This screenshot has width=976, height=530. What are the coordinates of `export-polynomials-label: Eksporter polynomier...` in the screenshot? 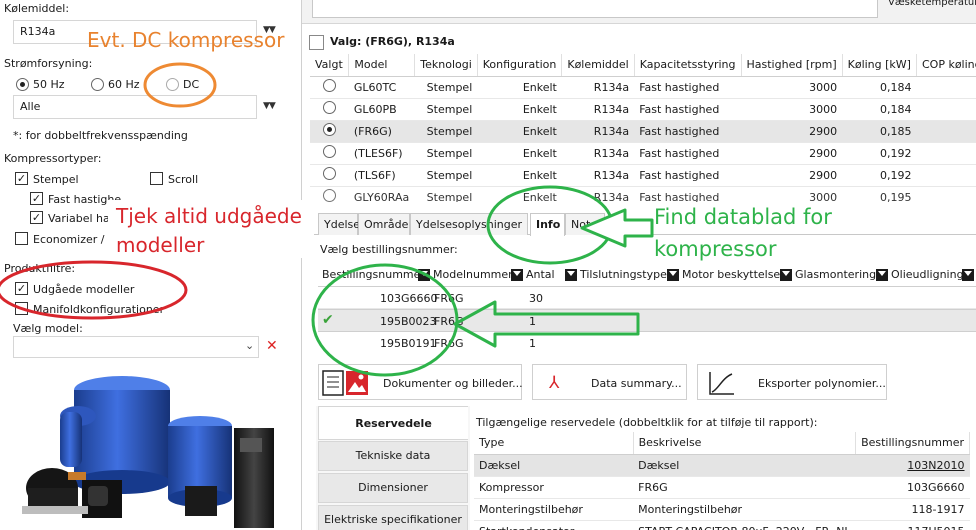 It's located at (822, 383).